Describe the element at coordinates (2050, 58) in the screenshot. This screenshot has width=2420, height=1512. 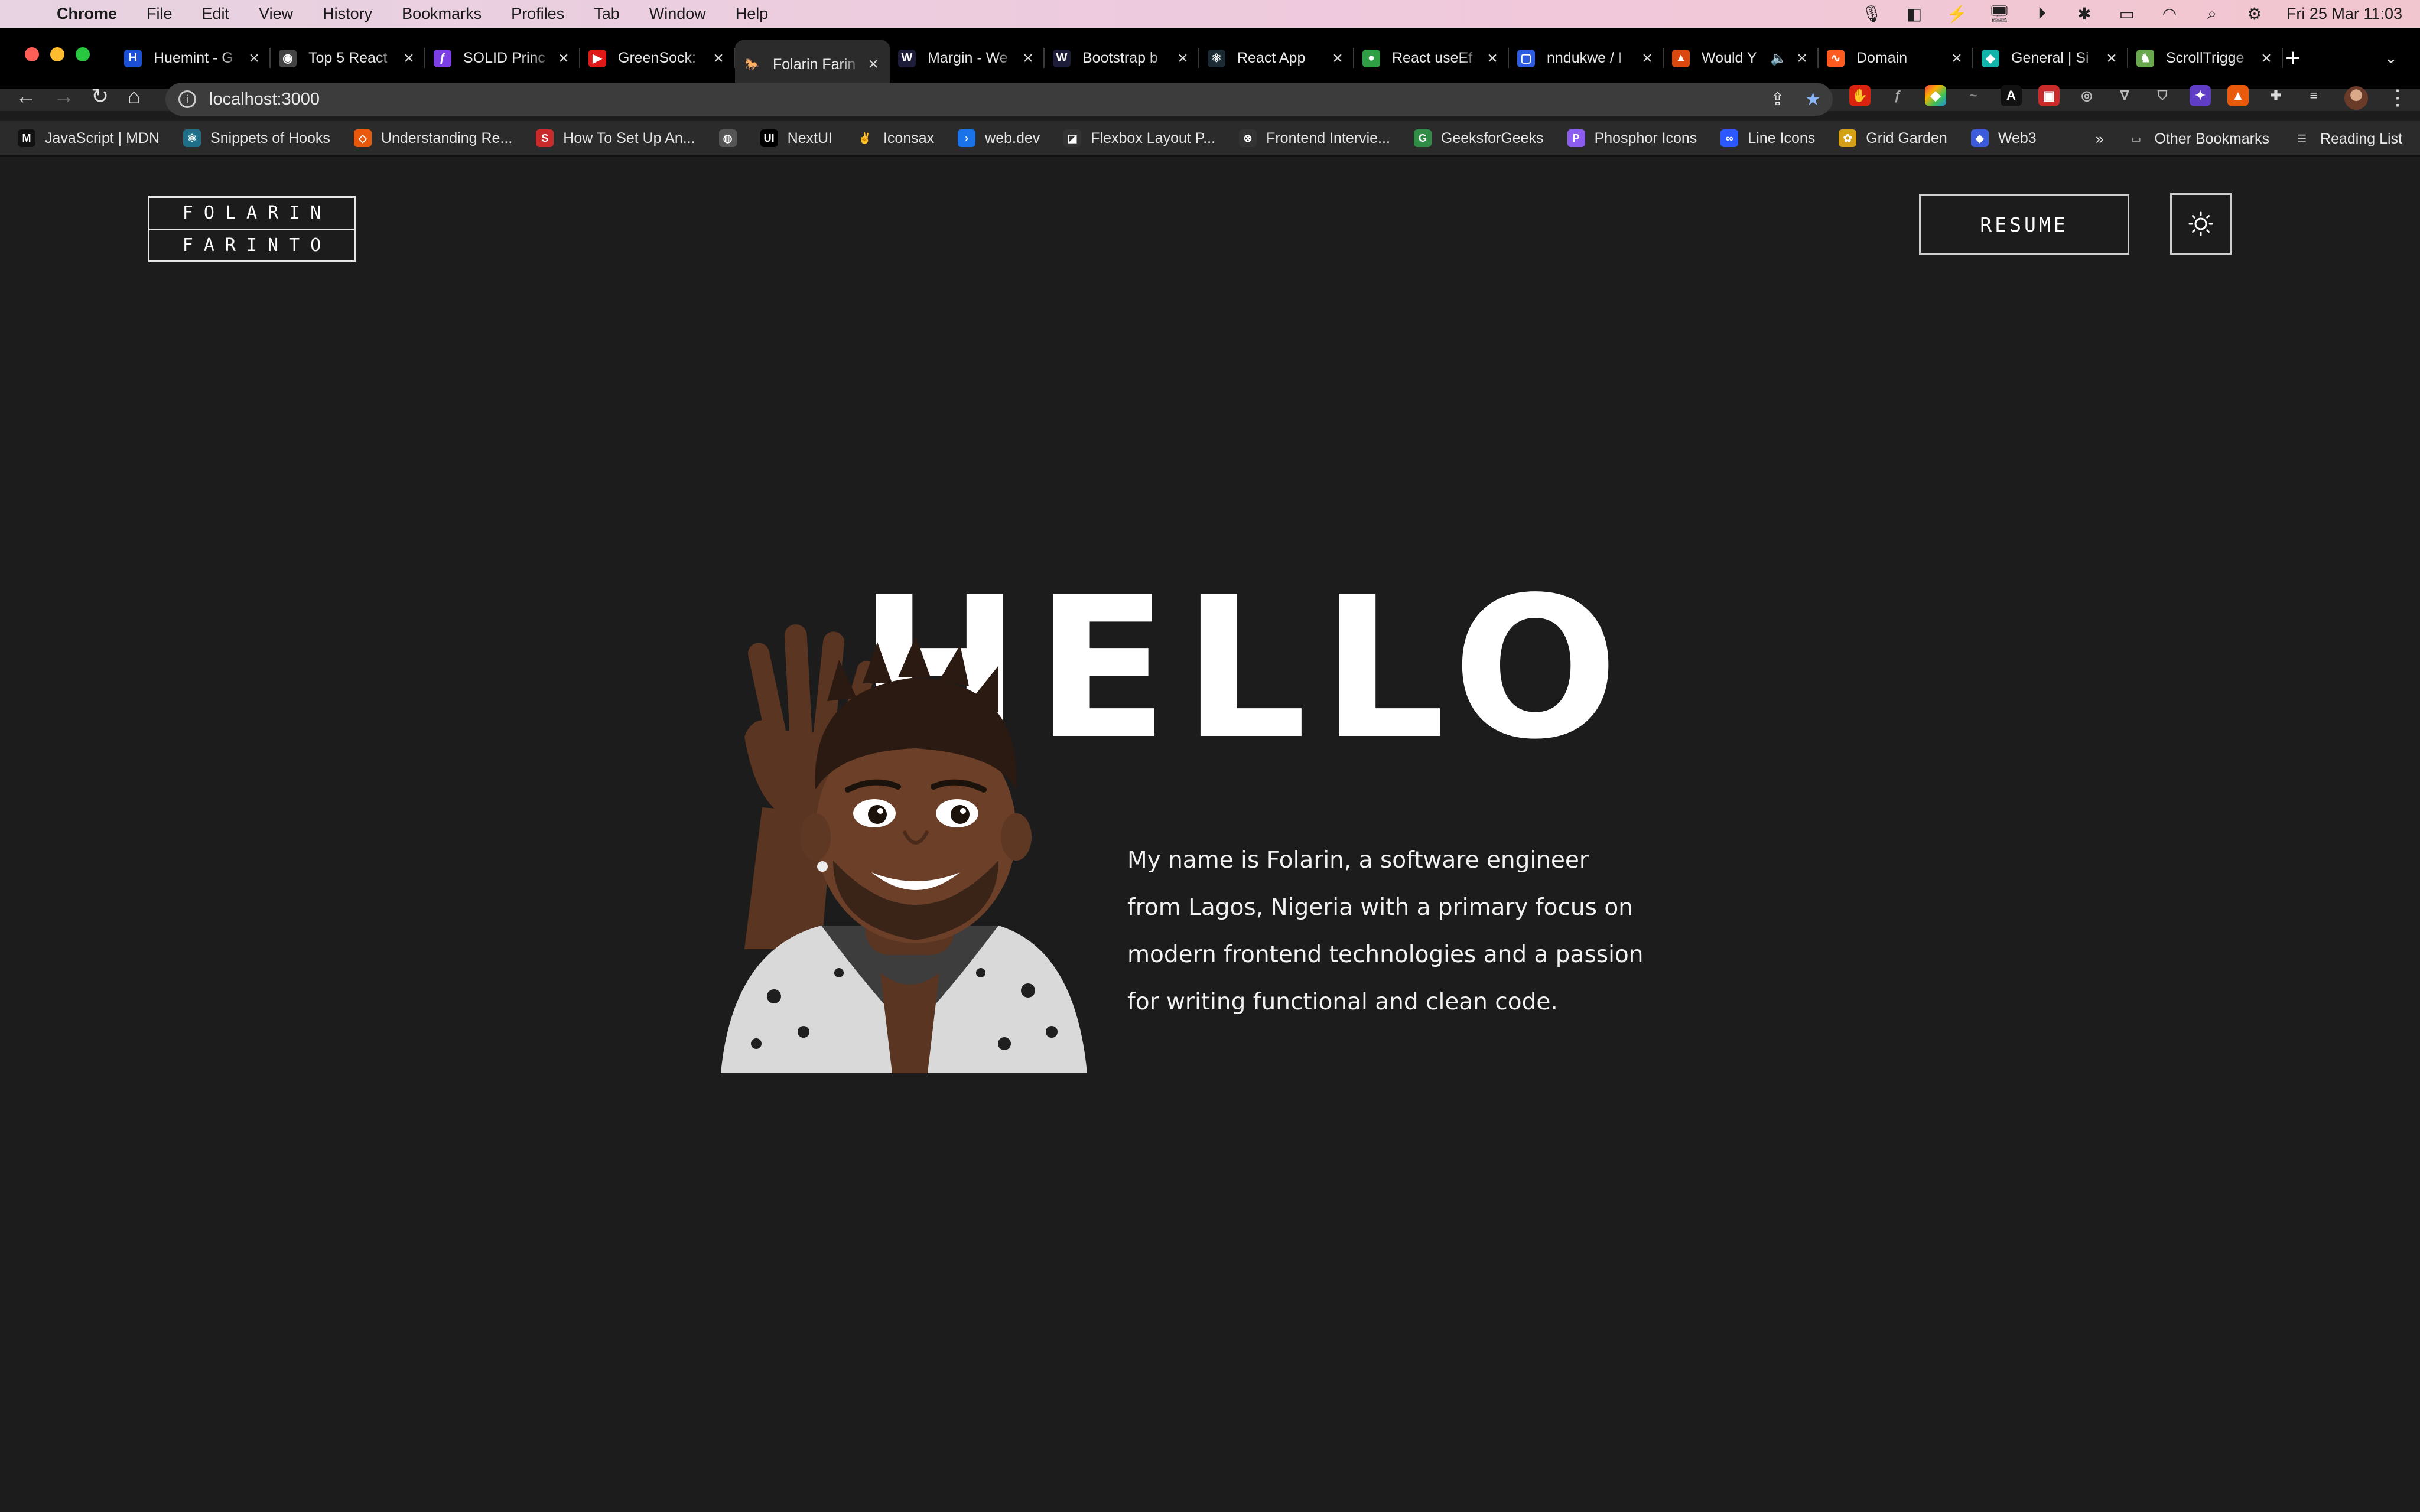
I see `browser-tab: ◆ General | Si ×` at that location.